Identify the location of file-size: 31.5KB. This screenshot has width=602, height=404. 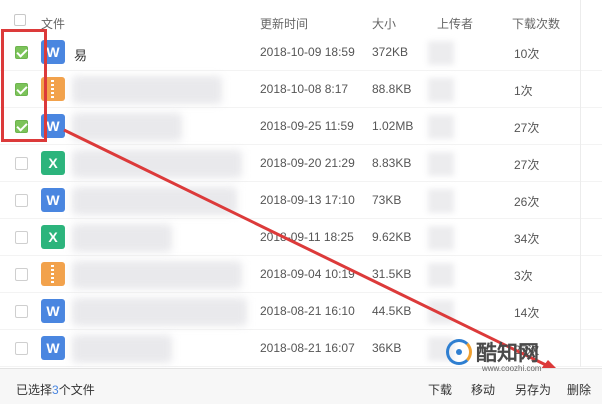
(392, 274).